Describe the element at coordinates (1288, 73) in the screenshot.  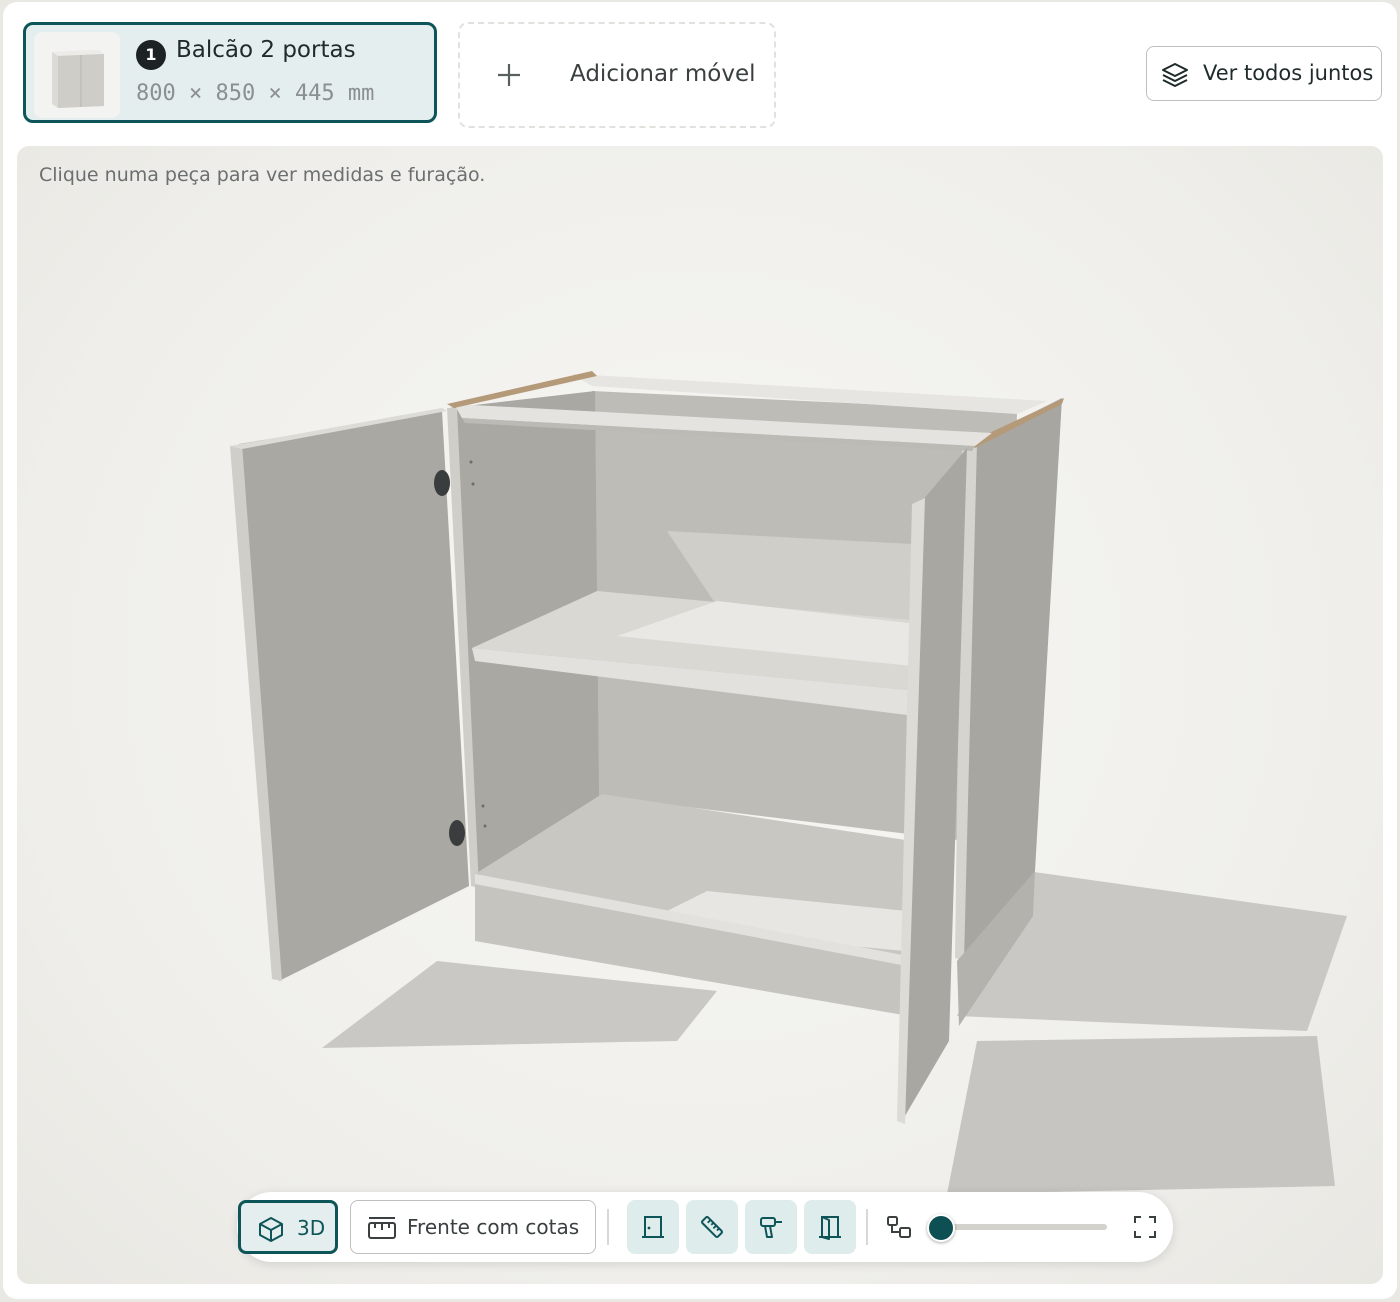
I see `view-all-together-label: Ver todos juntos` at that location.